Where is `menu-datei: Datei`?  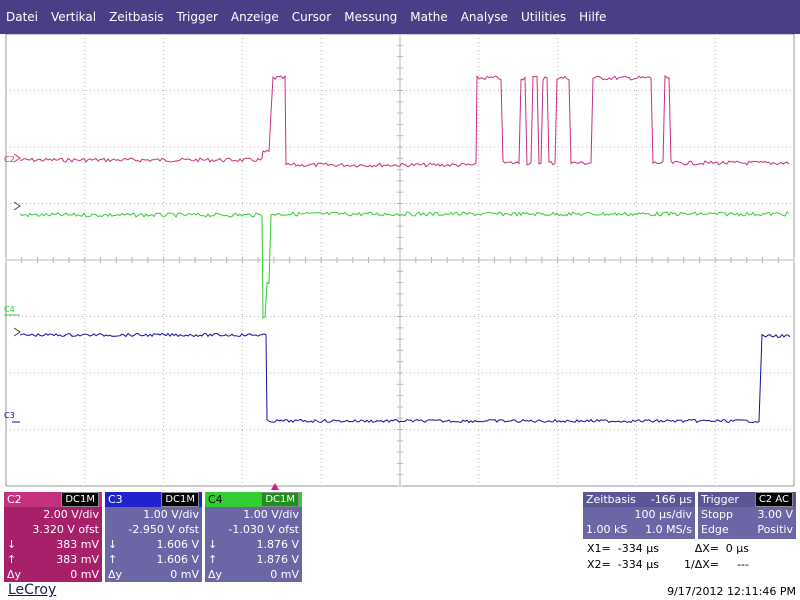 menu-datei: Datei is located at coordinates (22, 17).